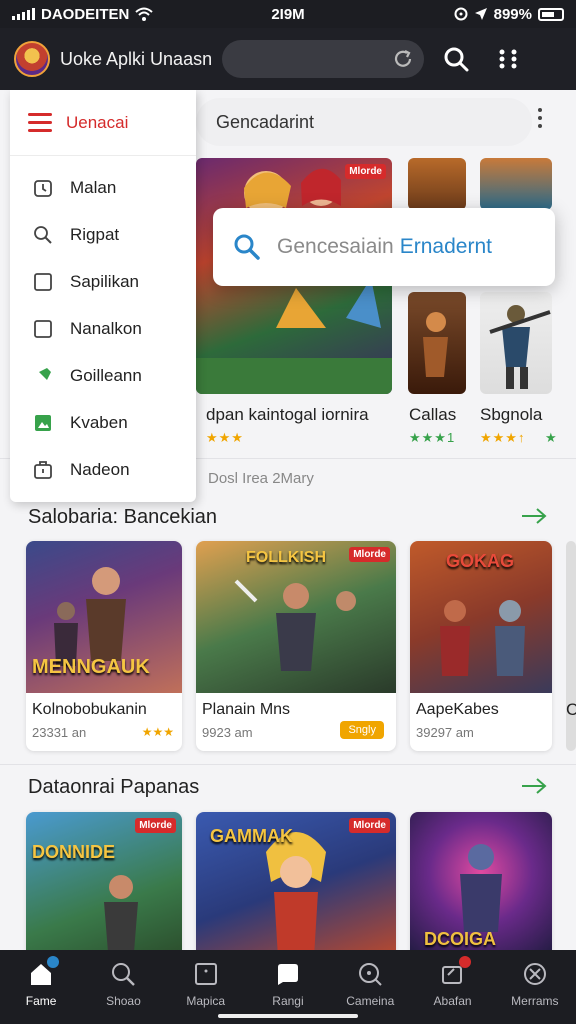  What do you see at coordinates (103, 123) in the screenshot?
I see `drawer-header: Uenacai` at bounding box center [103, 123].